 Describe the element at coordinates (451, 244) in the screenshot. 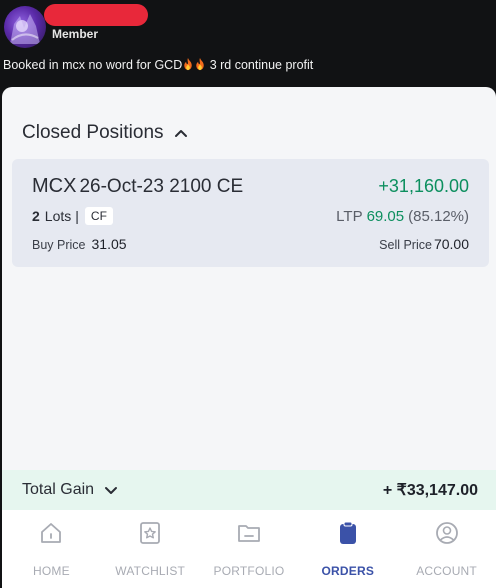

I see `sell-price-value: 70.00` at that location.